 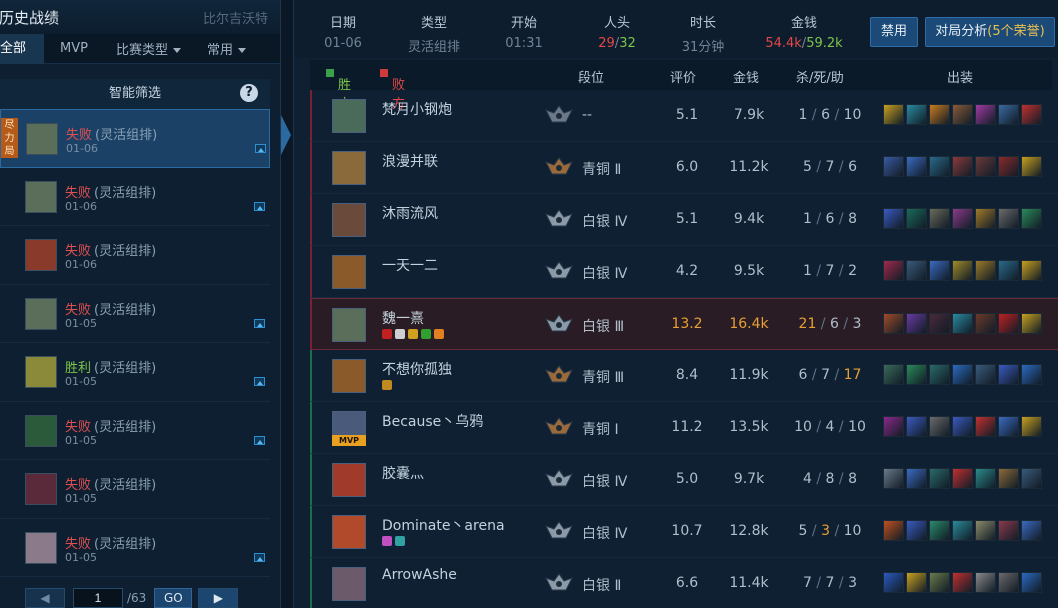 I want to click on ban-button: 禁用, so click(x=894, y=32).